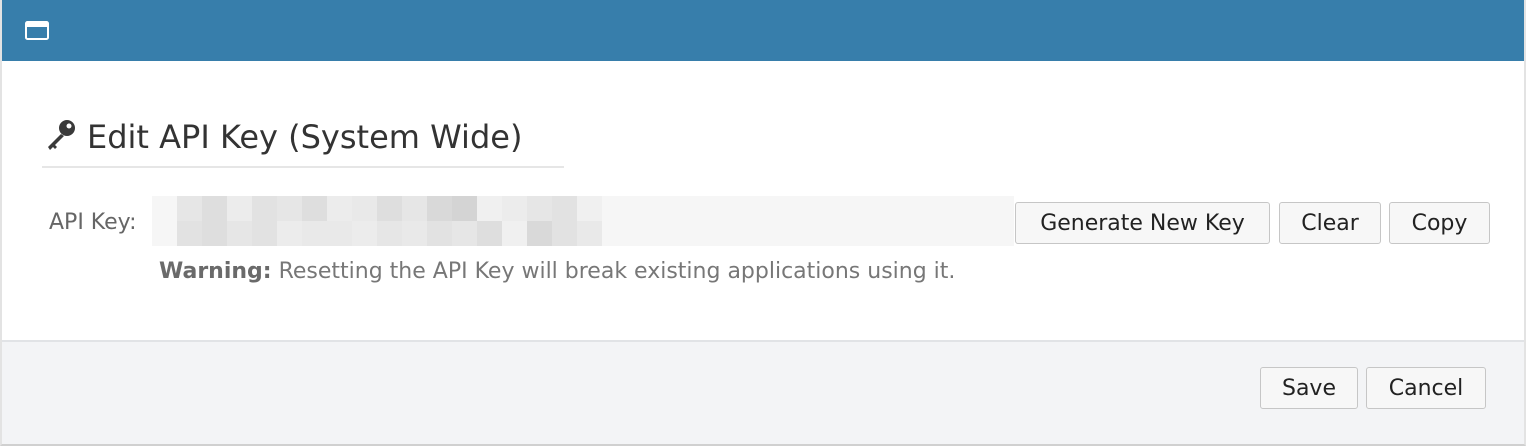  Describe the element at coordinates (305, 137) in the screenshot. I see `page-title: Edit API Key (System Wide)` at that location.